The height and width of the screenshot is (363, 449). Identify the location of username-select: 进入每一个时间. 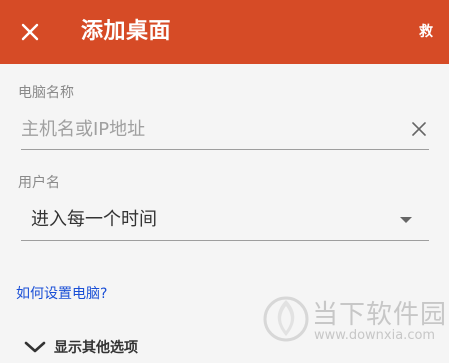
(225, 221).